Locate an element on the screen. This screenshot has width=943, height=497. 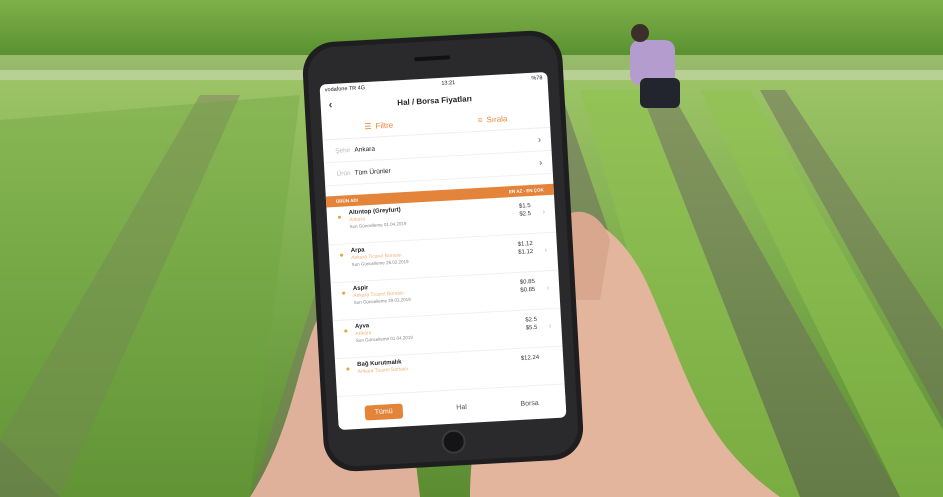
list-header-left: ÜRÜN ADI is located at coordinates (347, 200).